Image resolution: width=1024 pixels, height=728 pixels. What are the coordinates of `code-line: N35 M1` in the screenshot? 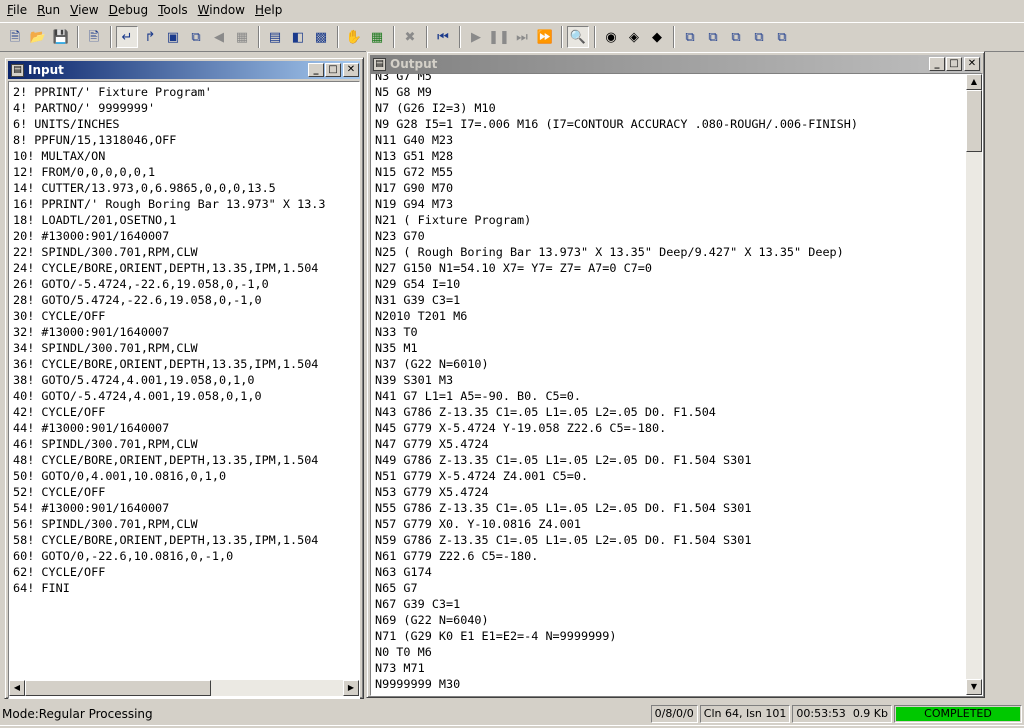 It's located at (396, 348).